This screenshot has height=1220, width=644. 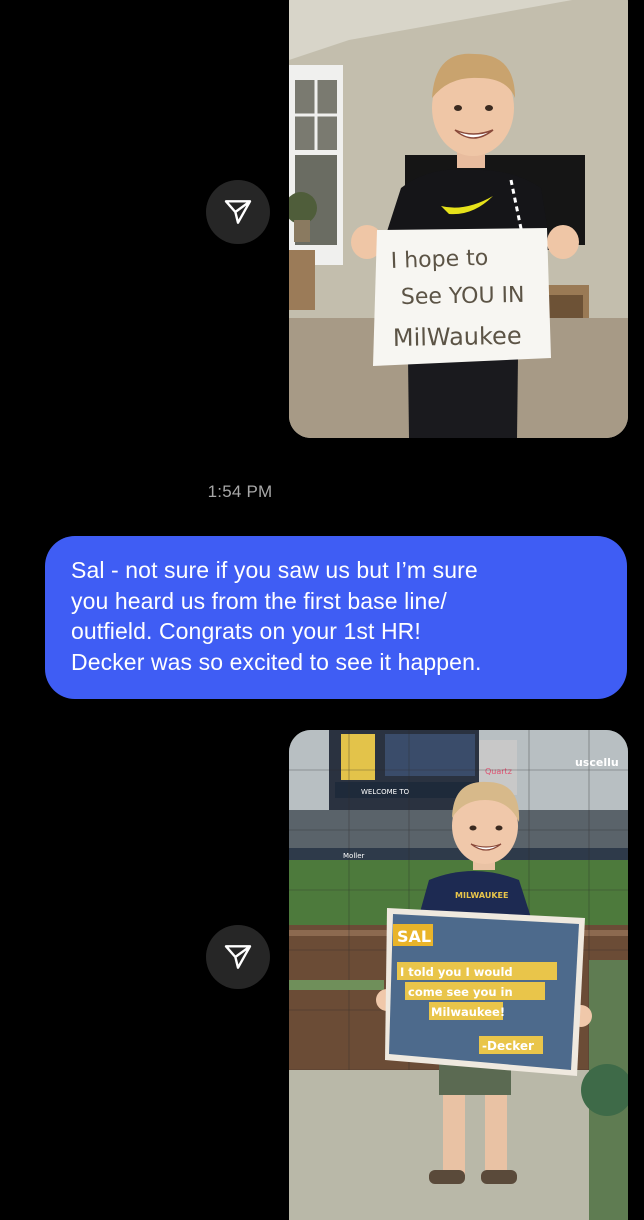 I want to click on stadium-welcome-text: WELCOME TO, so click(x=385, y=792).